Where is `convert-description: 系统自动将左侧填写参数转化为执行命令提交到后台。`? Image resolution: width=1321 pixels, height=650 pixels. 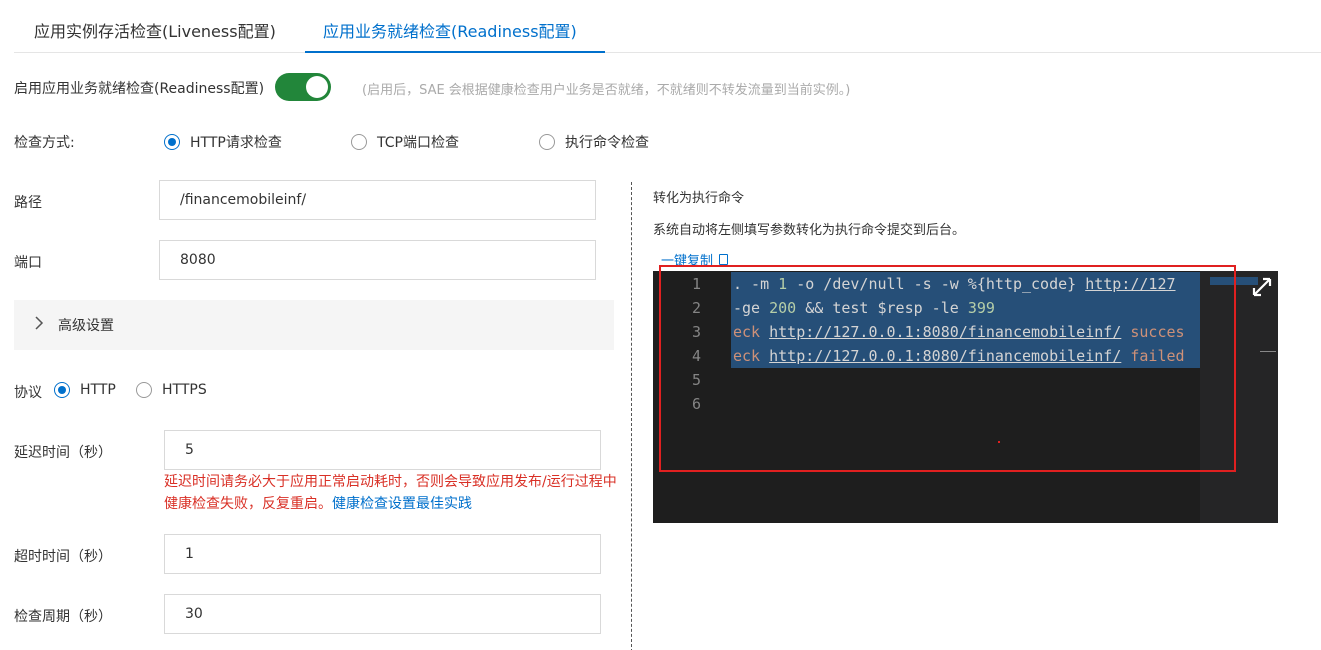
convert-description: 系统自动将左侧填写参数转化为执行命令提交到后台。 is located at coordinates (809, 230).